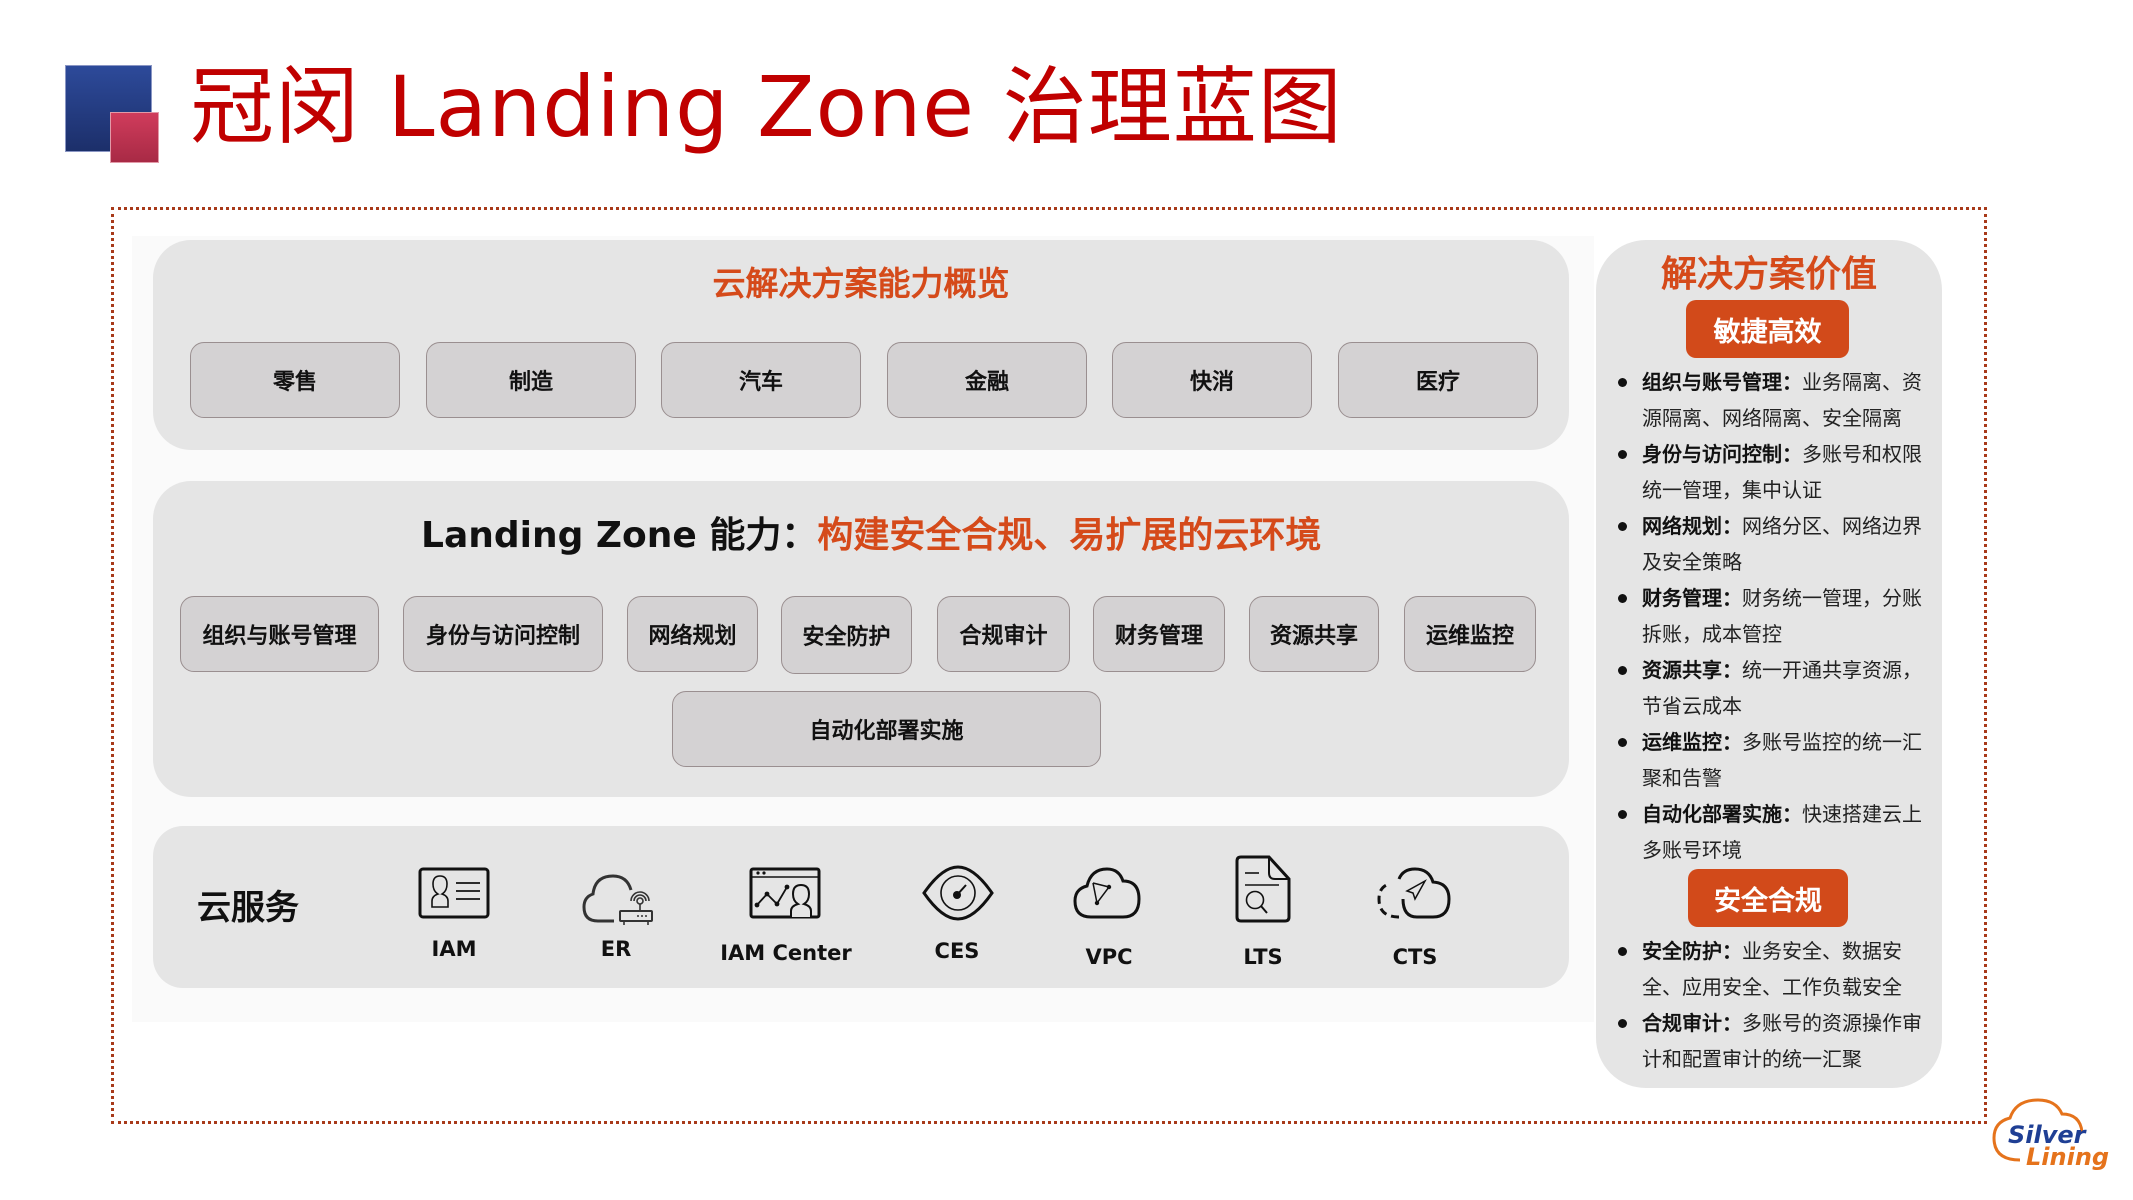  Describe the element at coordinates (846, 635) in the screenshot. I see `capability-pill-security: 安全防护` at that location.